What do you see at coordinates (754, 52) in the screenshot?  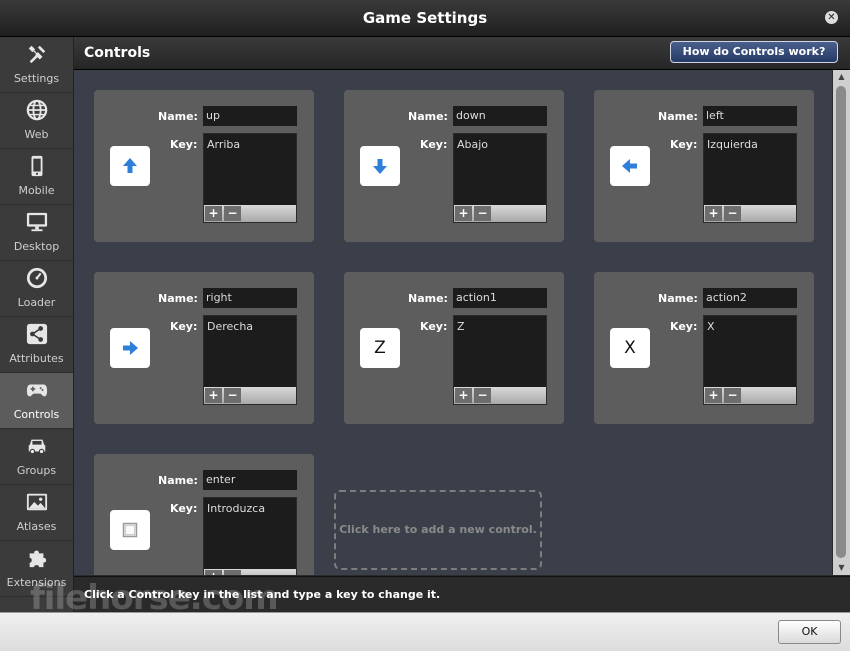 I see `how-controls-work-button: How do Controls work?` at bounding box center [754, 52].